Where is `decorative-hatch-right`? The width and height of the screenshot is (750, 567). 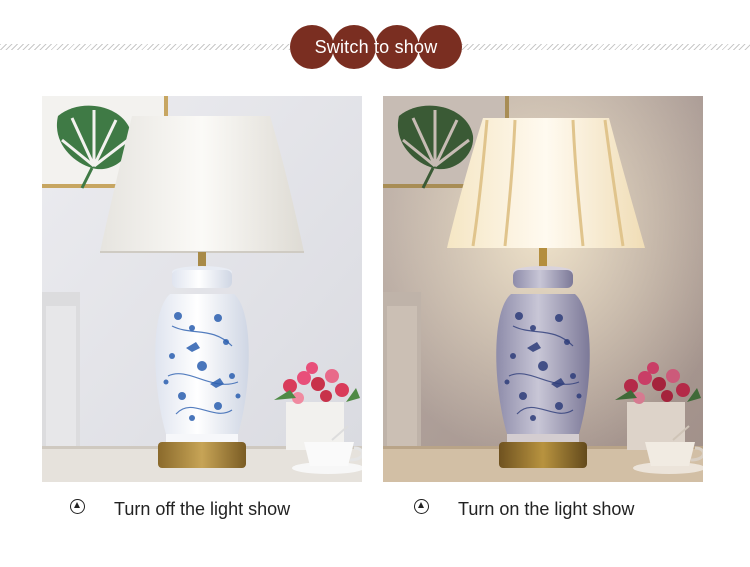 decorative-hatch-right is located at coordinates (603, 47).